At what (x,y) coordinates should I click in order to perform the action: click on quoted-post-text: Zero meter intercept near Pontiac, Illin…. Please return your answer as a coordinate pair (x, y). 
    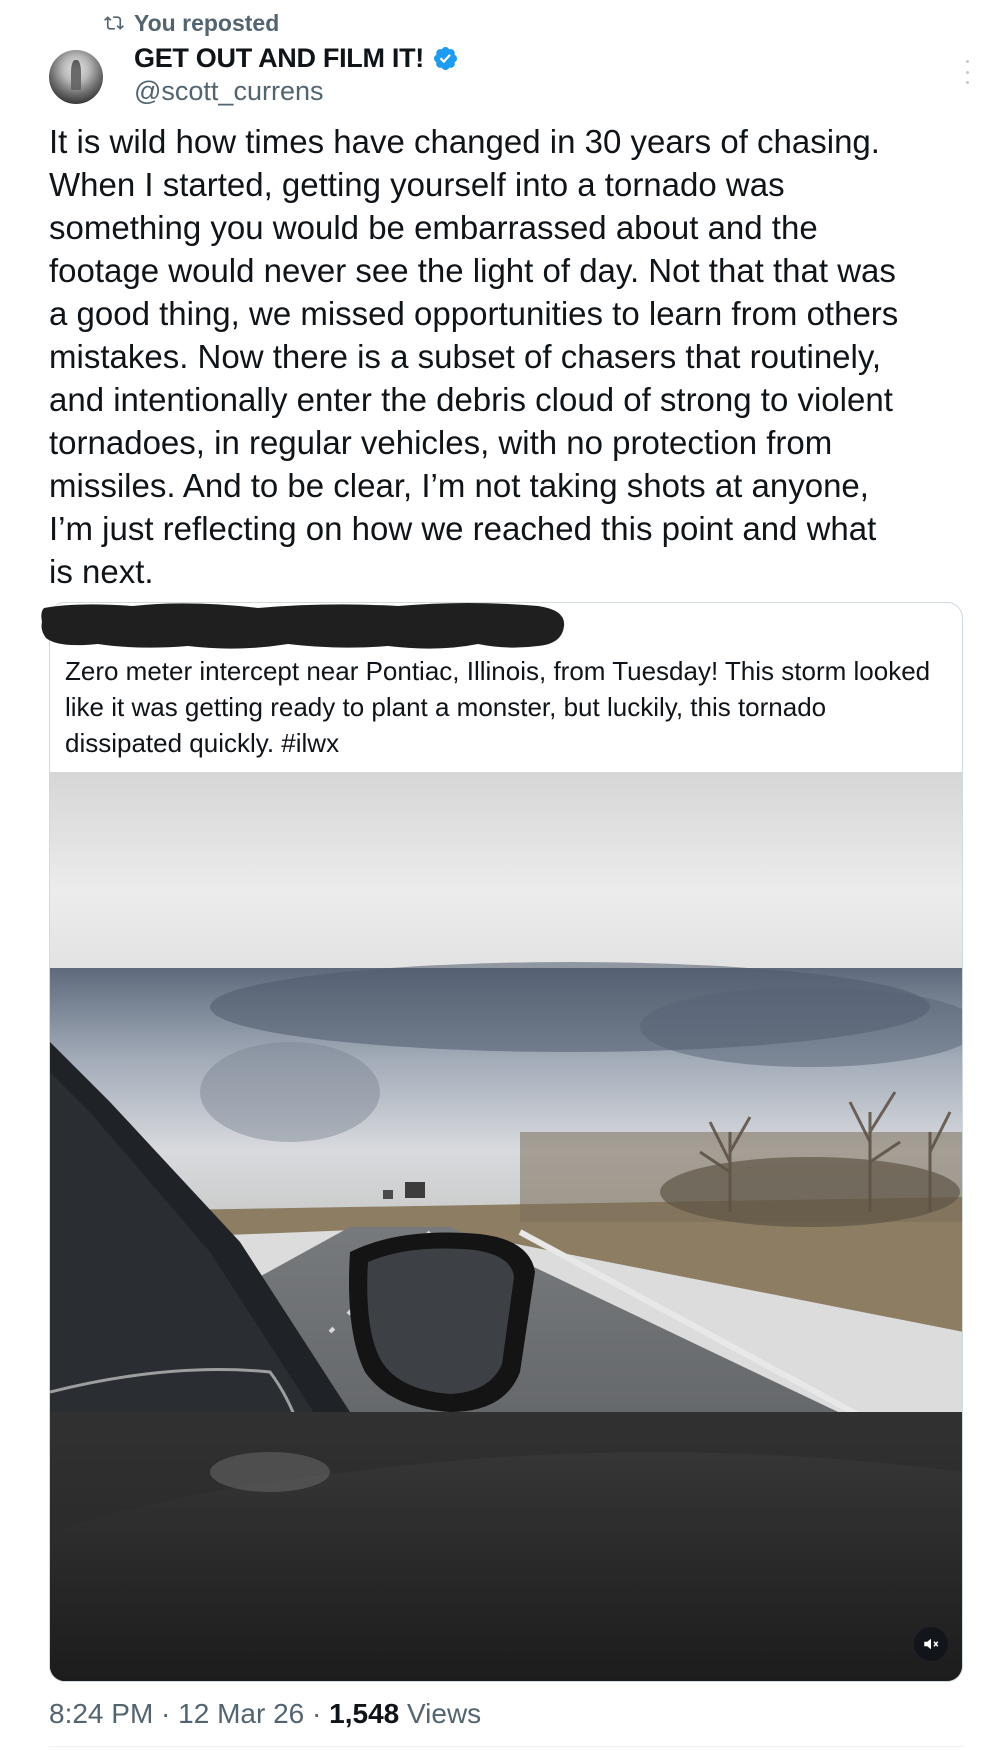
    Looking at the image, I should click on (498, 707).